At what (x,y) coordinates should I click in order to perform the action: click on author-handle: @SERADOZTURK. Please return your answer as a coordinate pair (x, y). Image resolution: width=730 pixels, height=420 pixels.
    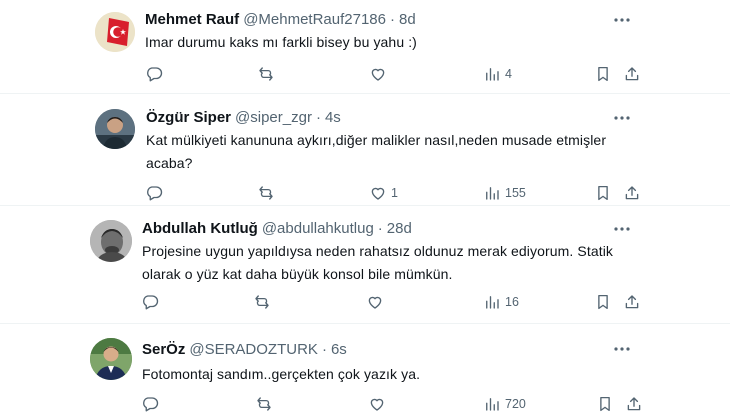
    Looking at the image, I should click on (253, 349).